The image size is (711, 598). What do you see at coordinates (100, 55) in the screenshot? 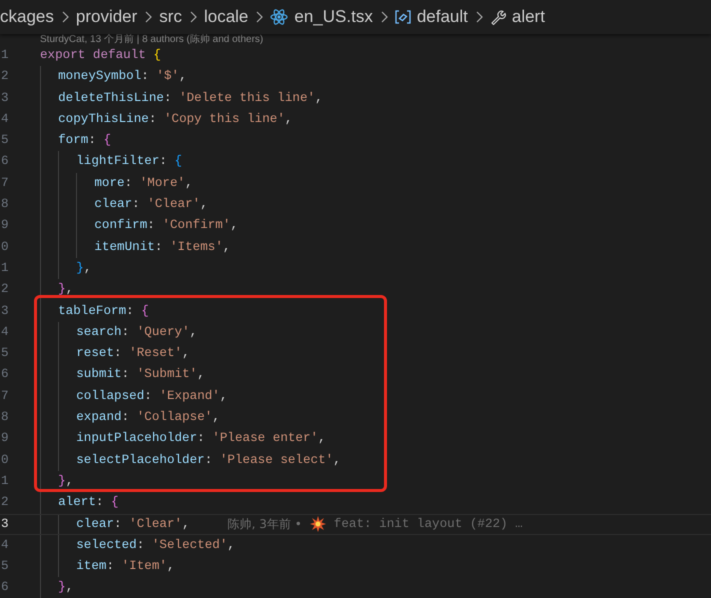
I see `code-line: export default {` at bounding box center [100, 55].